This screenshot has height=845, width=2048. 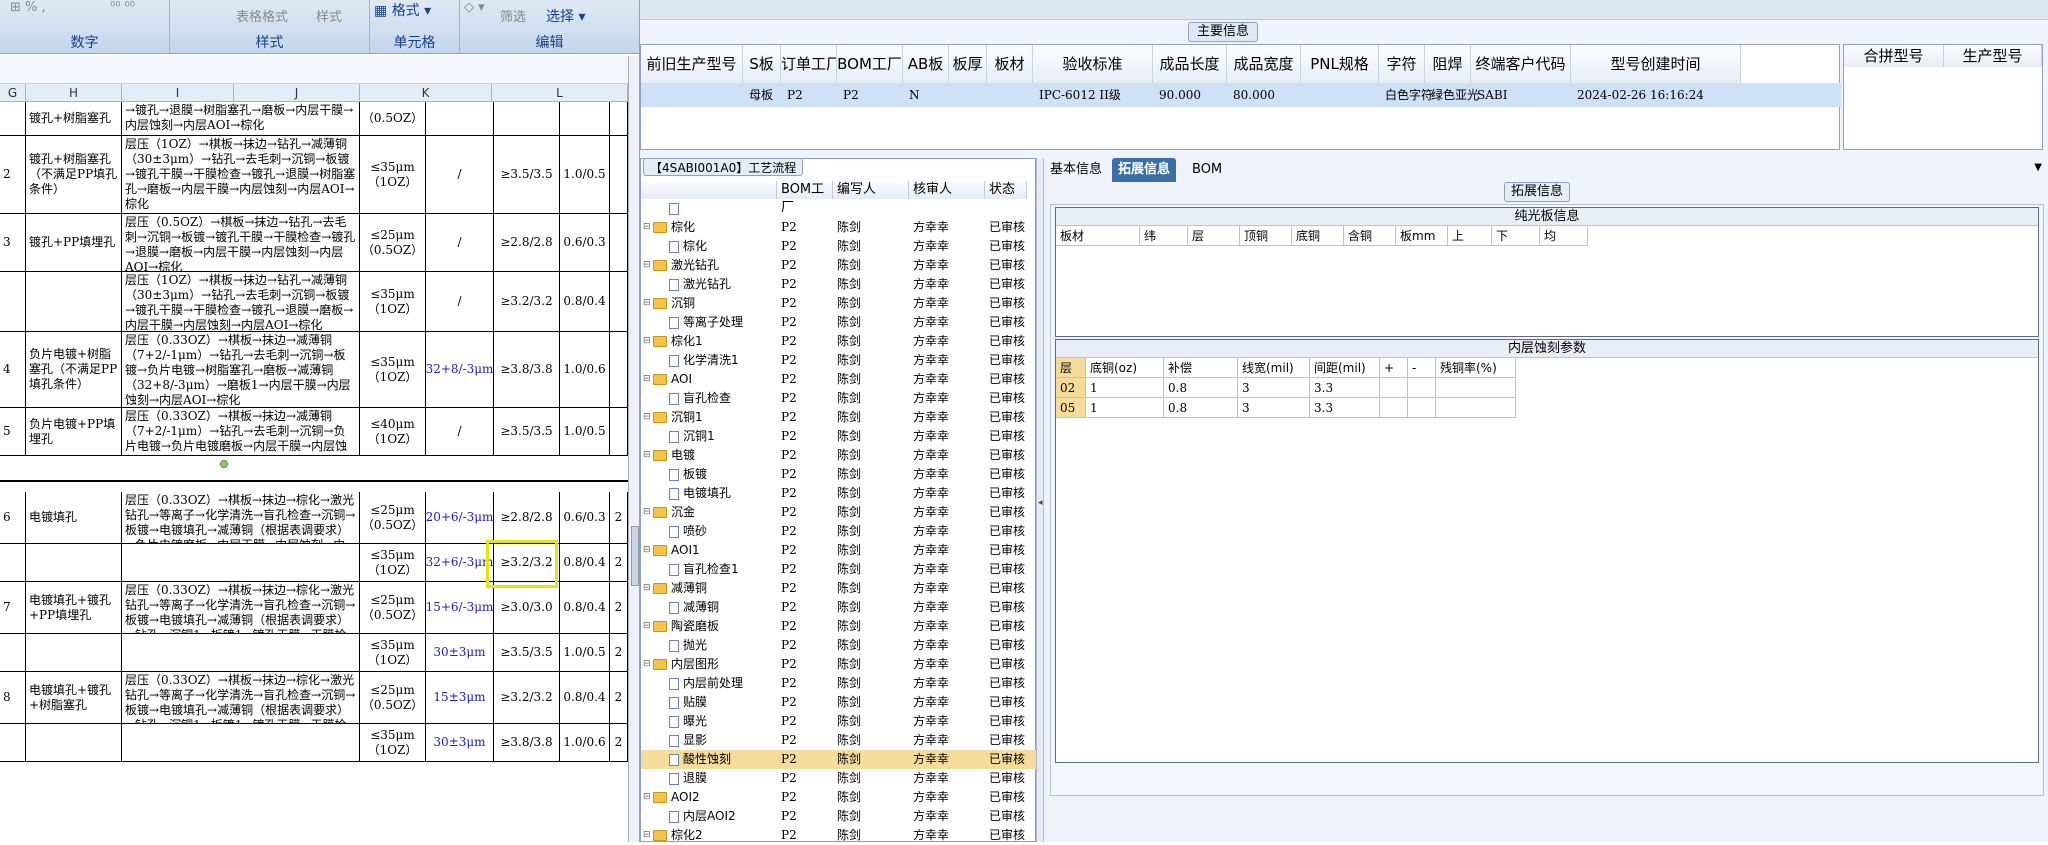 What do you see at coordinates (527, 607) in the screenshot?
I see `sheet-cell: ≥3.0/3.0` at bounding box center [527, 607].